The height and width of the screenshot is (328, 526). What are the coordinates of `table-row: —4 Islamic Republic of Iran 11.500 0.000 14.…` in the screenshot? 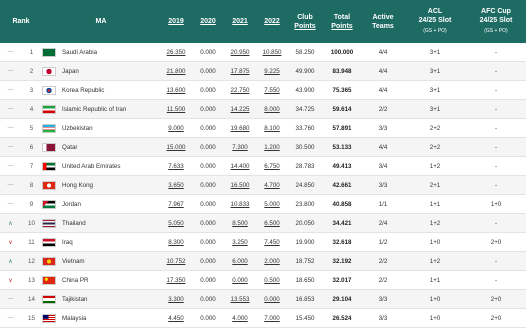 It's located at (263, 109).